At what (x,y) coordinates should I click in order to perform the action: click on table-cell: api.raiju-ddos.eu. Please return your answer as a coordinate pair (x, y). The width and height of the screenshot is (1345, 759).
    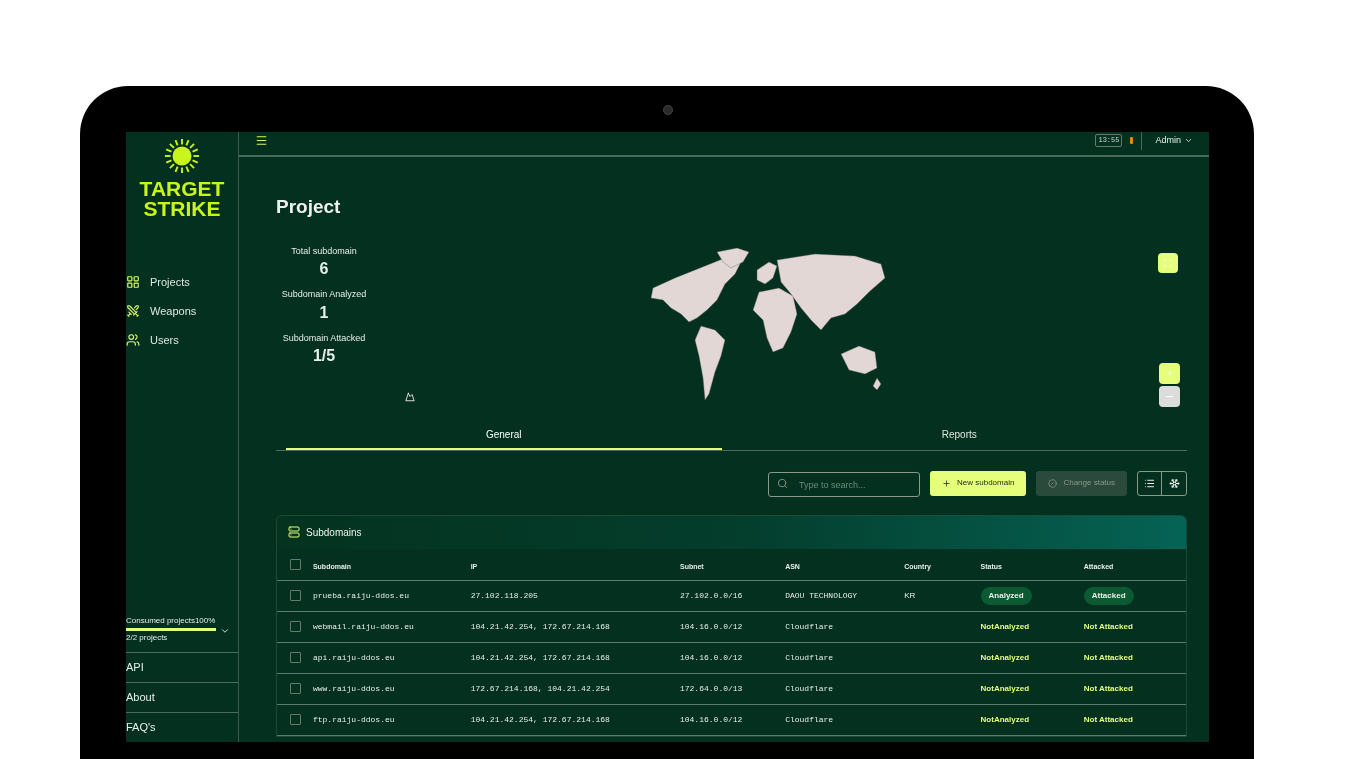
    Looking at the image, I should click on (353, 657).